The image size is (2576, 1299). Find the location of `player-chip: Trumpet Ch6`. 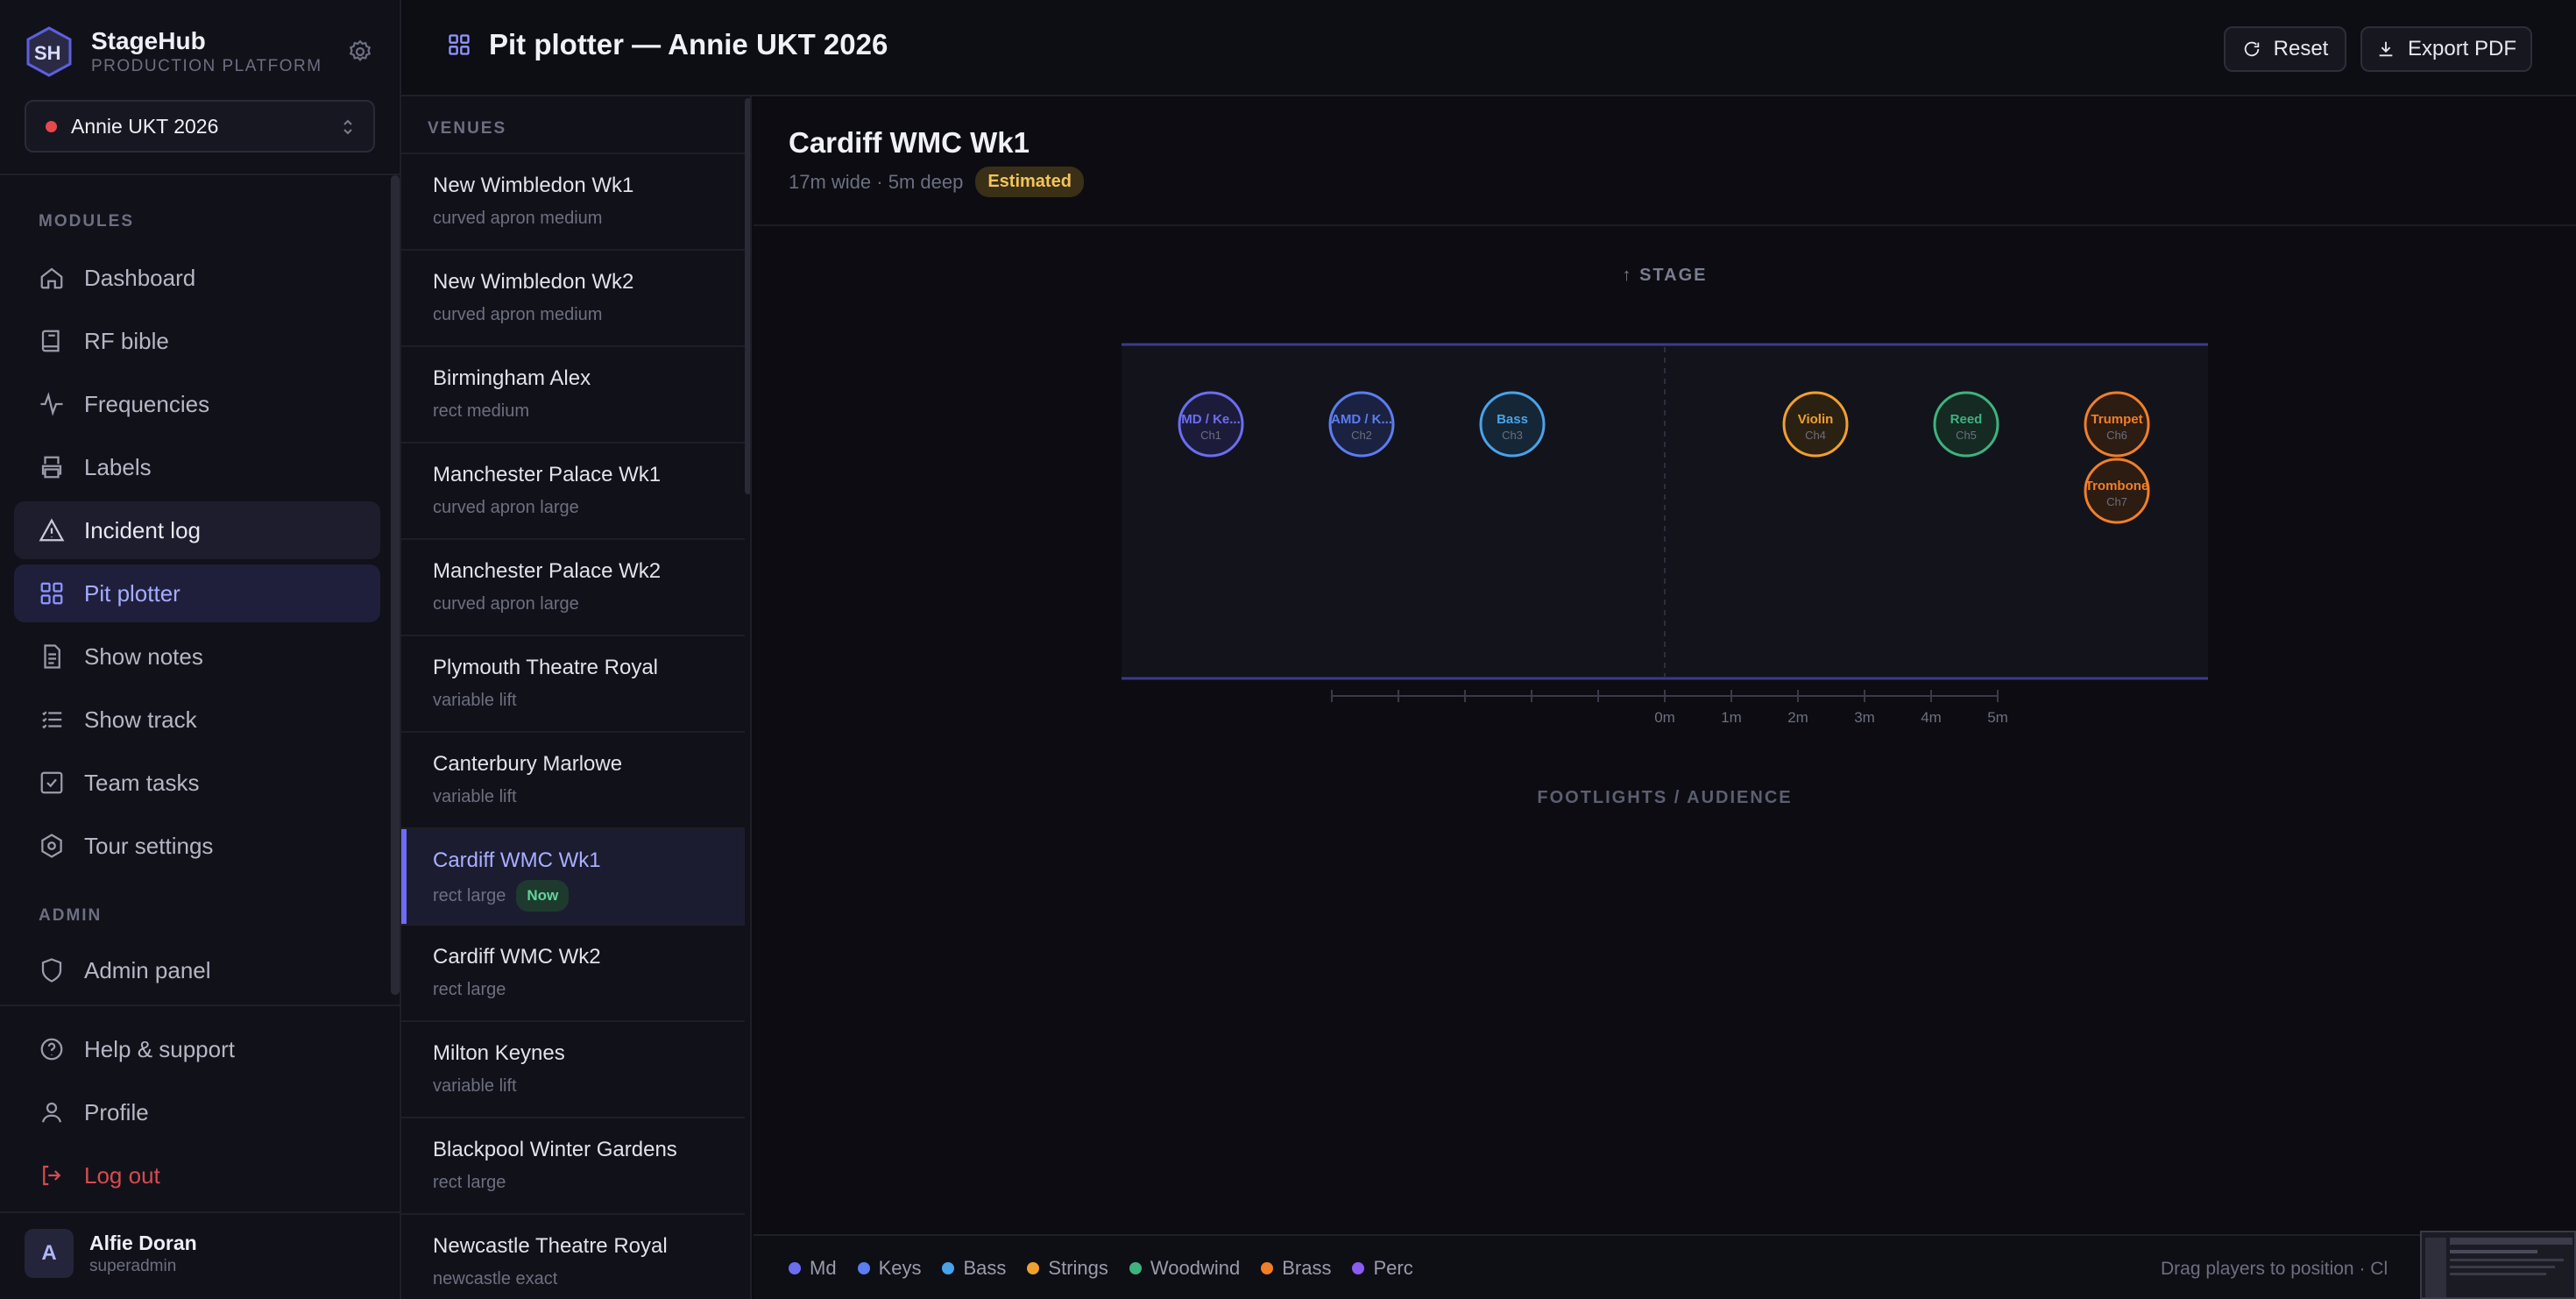

player-chip: Trumpet Ch6 is located at coordinates (2117, 424).